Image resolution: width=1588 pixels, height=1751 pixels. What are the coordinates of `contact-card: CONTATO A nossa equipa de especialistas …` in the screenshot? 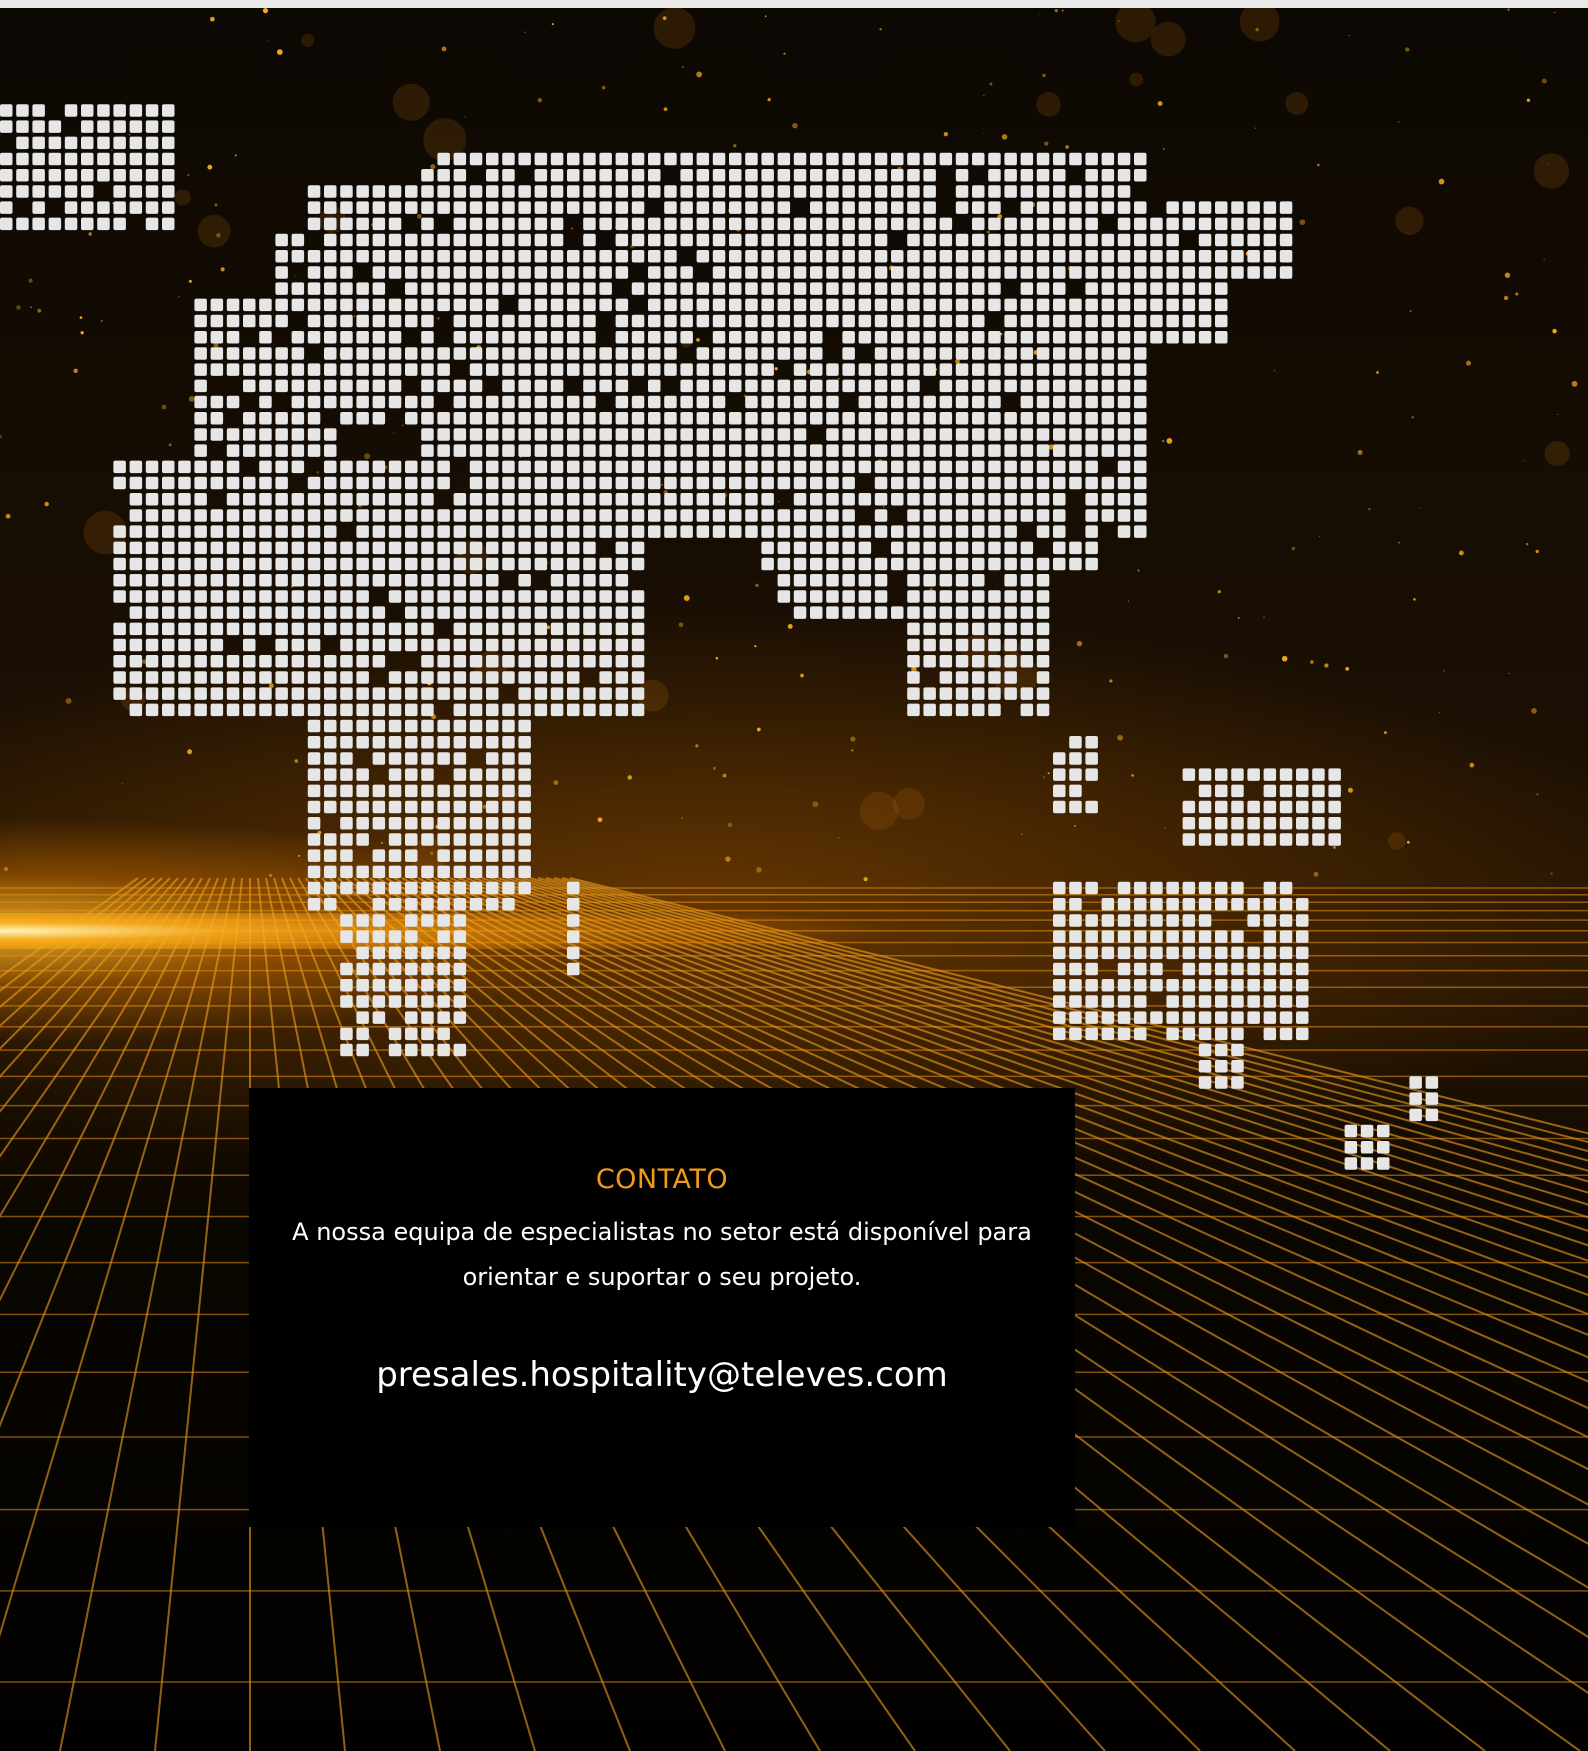 It's located at (662, 1307).